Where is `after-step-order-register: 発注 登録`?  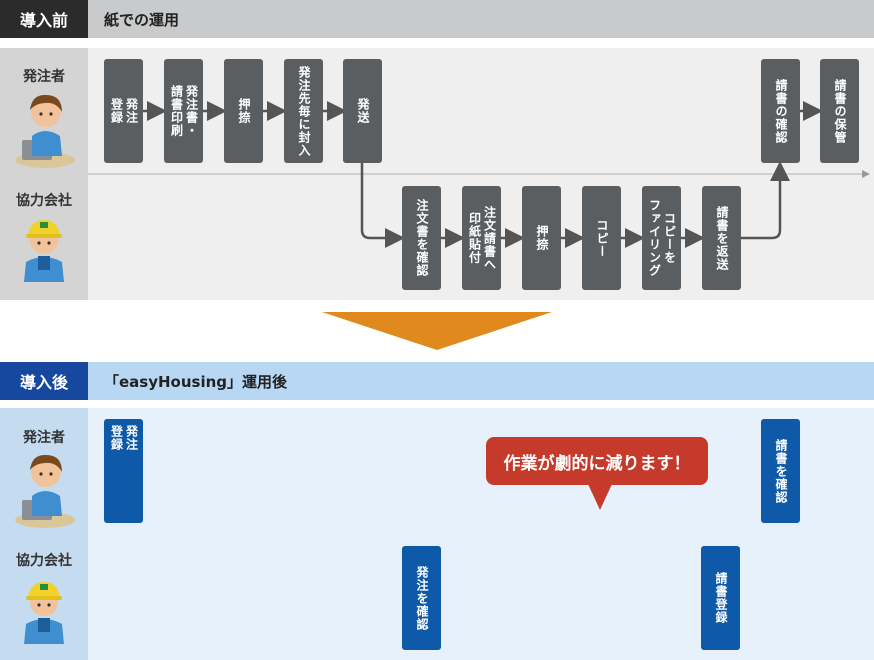
after-step-order-register: 発注 登録 is located at coordinates (123, 471).